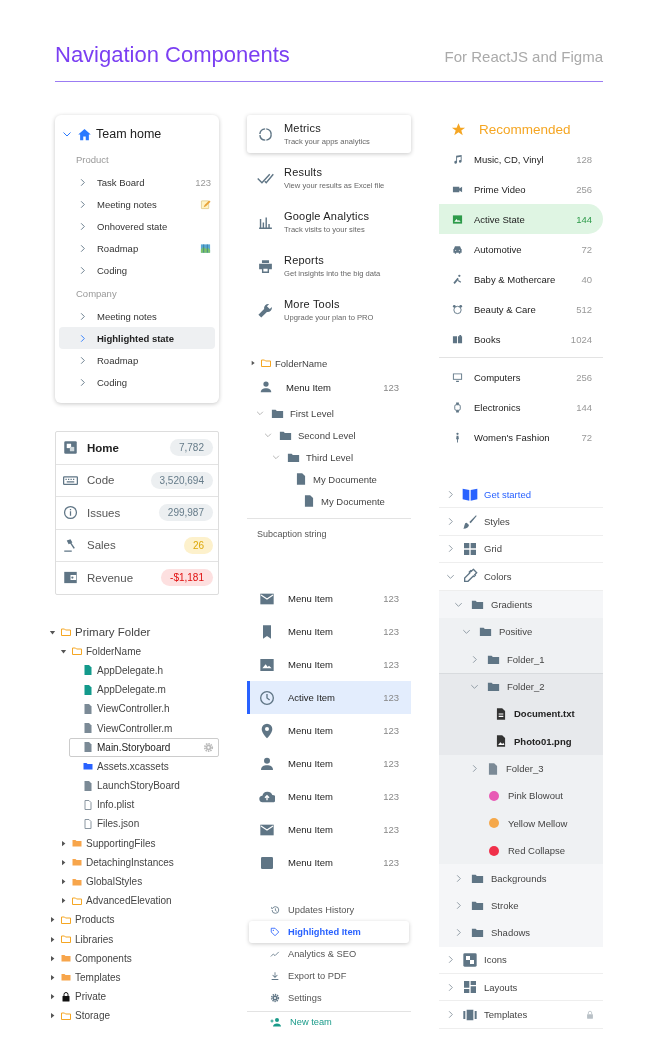 The image size is (658, 1061). What do you see at coordinates (144, 786) in the screenshot?
I see `tree-item: LaunchStoryBoard` at bounding box center [144, 786].